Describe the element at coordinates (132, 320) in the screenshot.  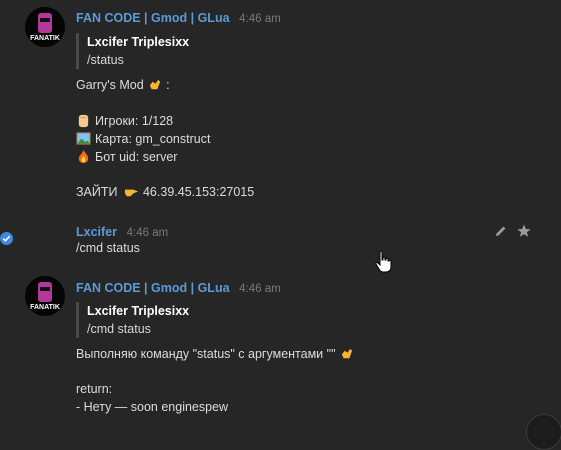
I see `quote-block: Lxcifer Triplesixx /cmd status` at that location.